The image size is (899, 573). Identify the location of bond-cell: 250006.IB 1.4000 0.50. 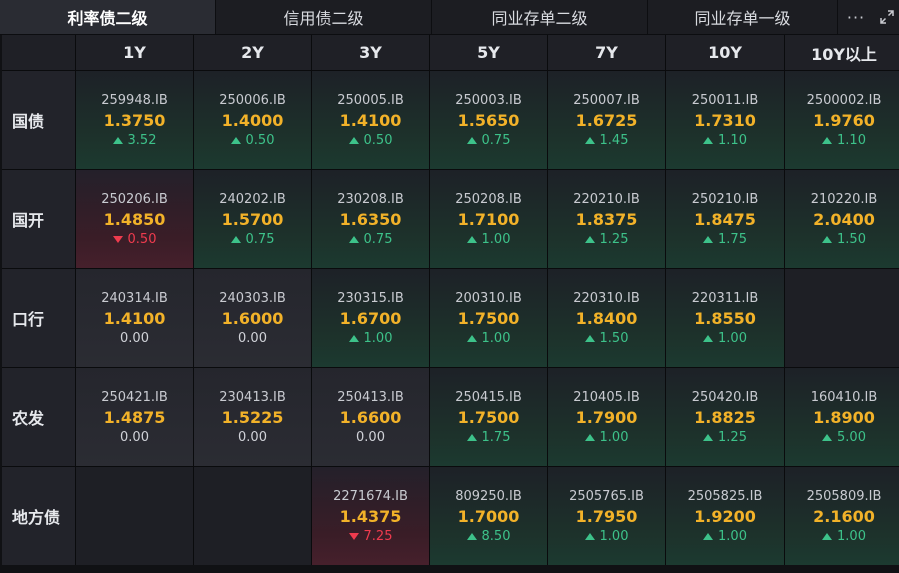
(252, 120).